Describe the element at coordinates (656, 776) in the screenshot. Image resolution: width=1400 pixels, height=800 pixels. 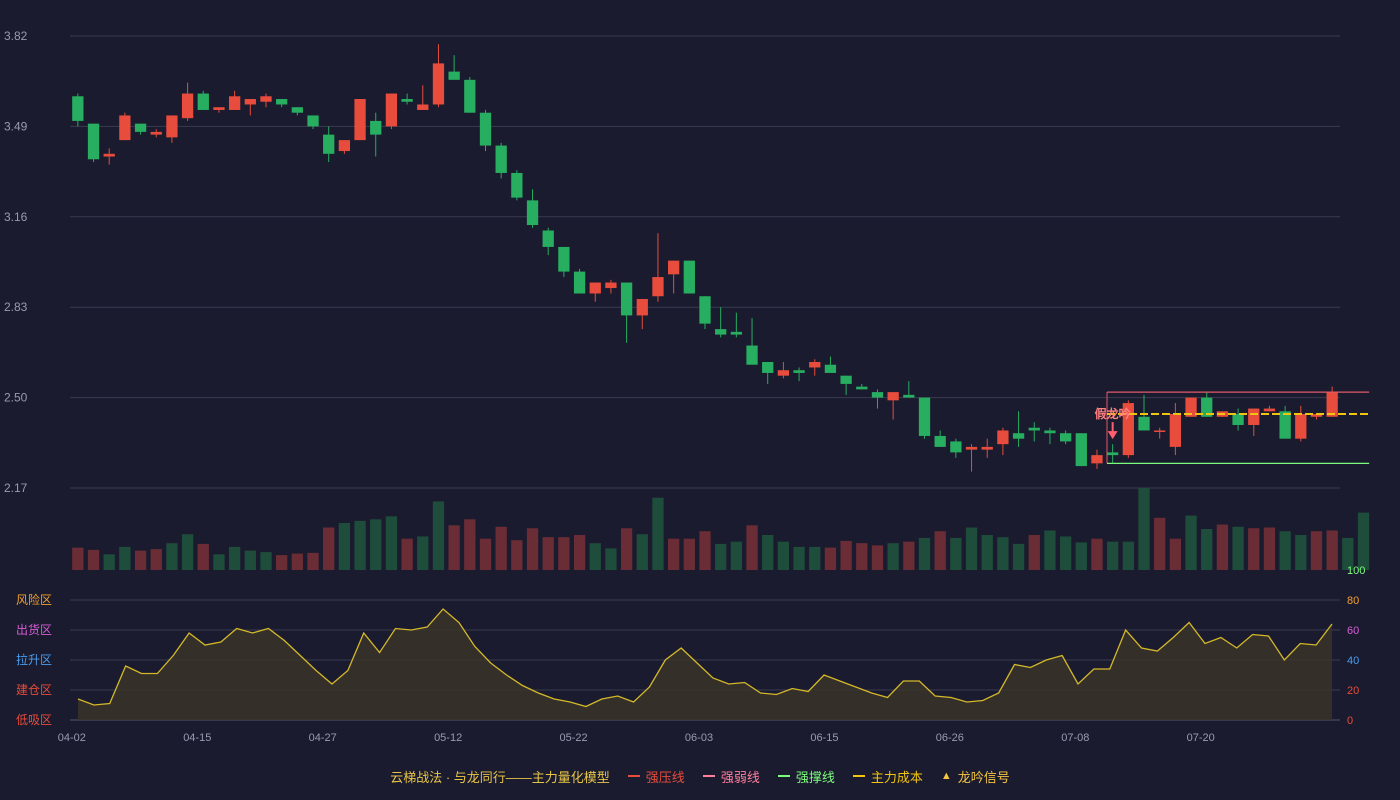
I see `legend-item-strong-pressure: 强压线` at that location.